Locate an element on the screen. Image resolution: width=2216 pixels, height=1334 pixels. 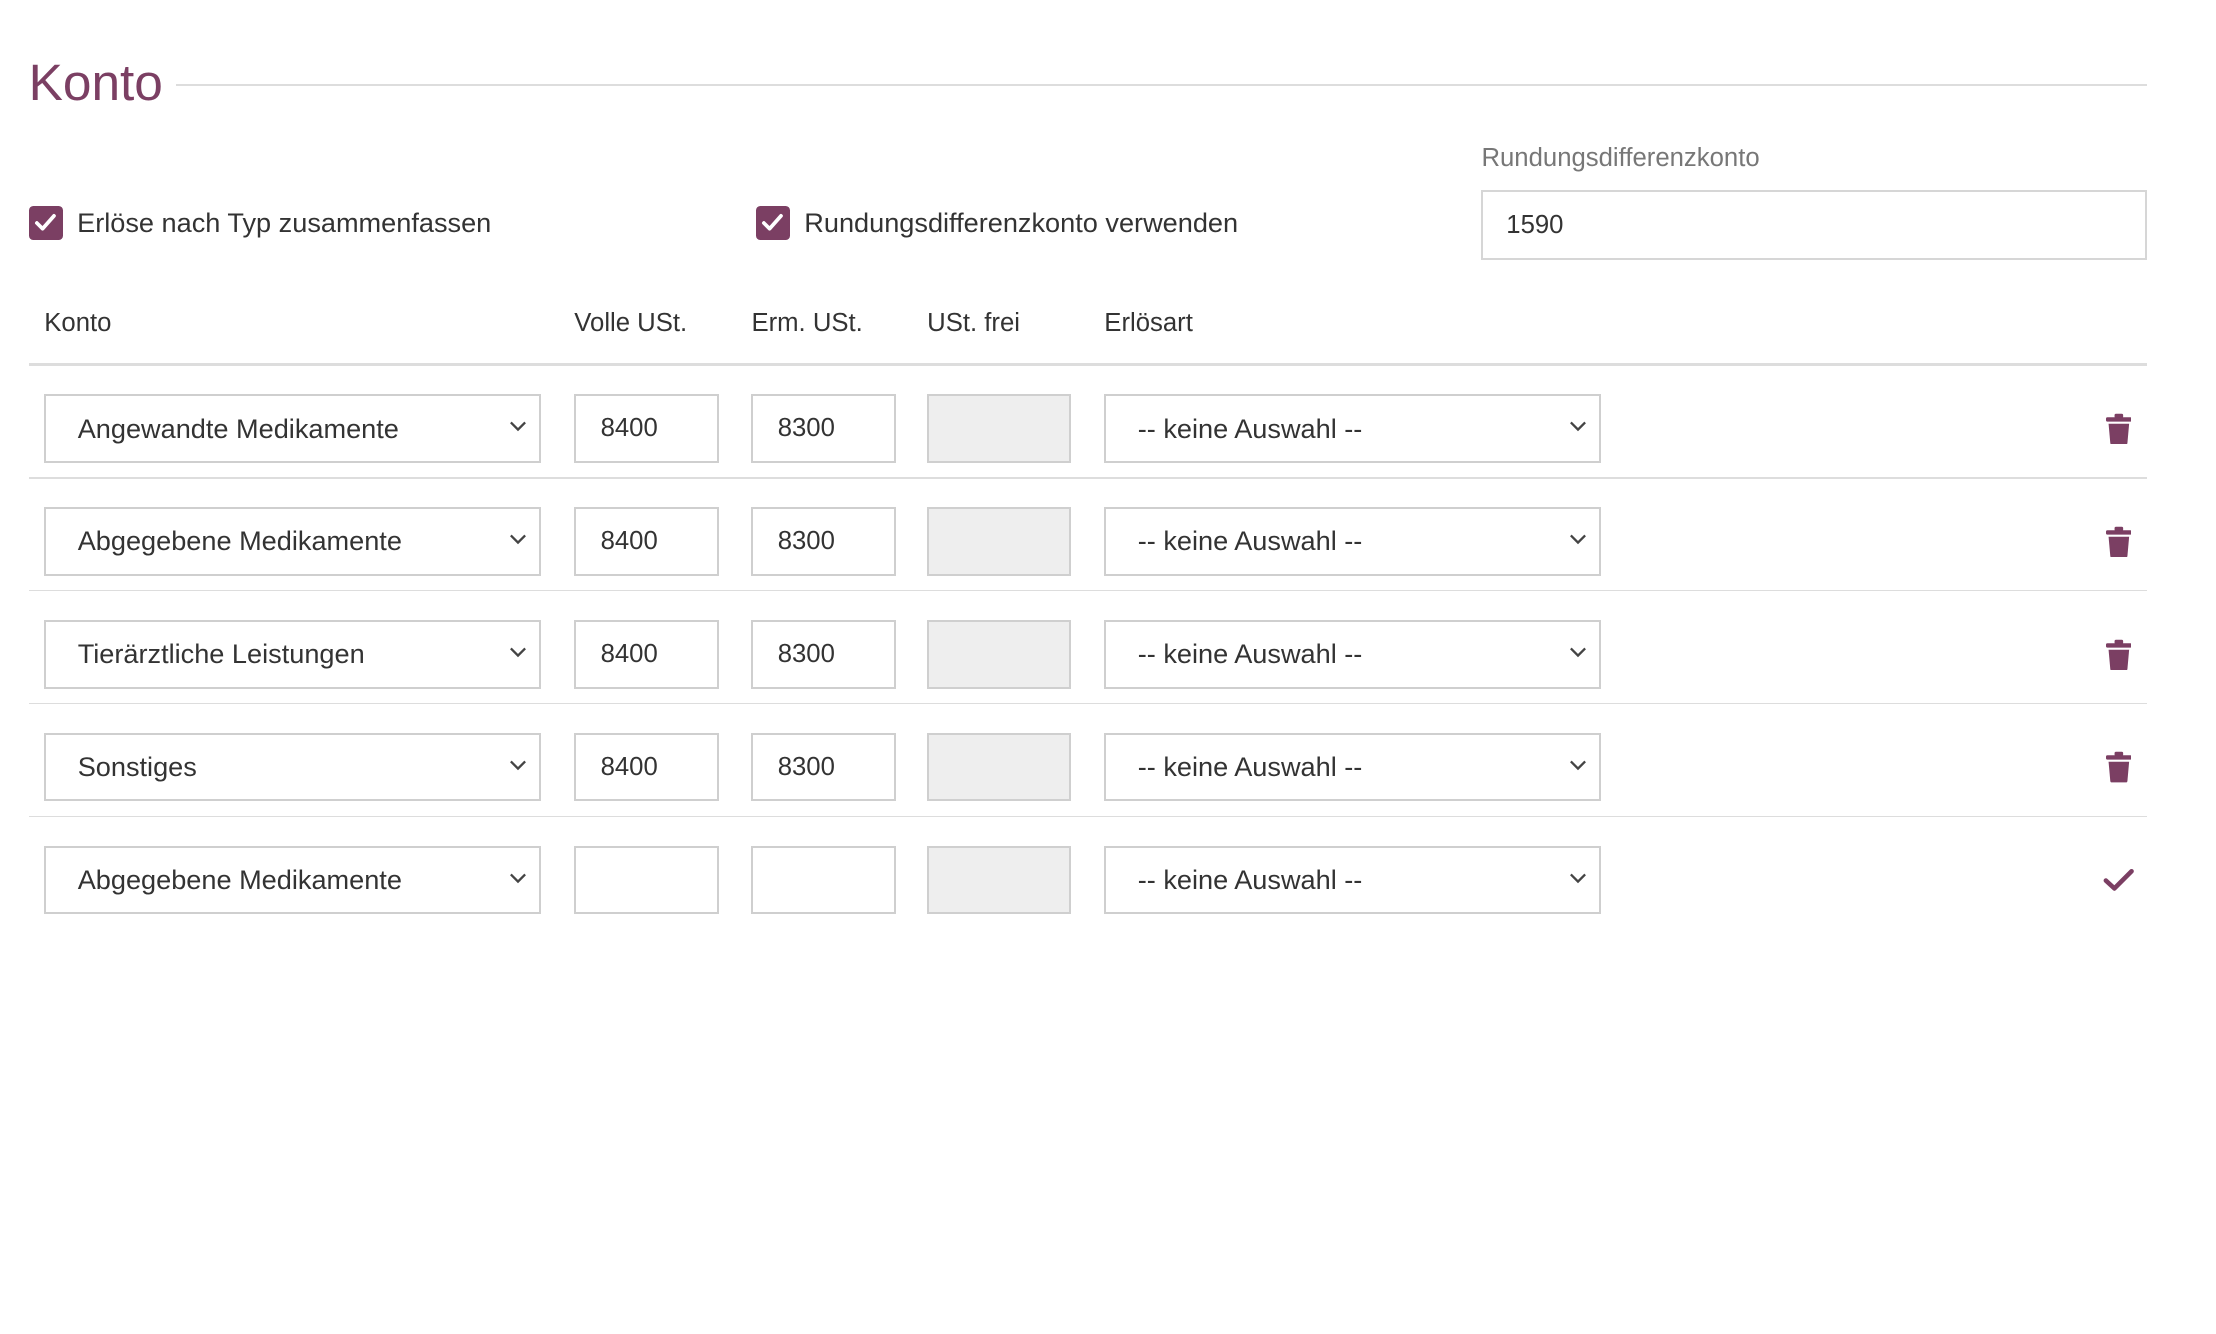
section-title: Konto is located at coordinates (95, 82).